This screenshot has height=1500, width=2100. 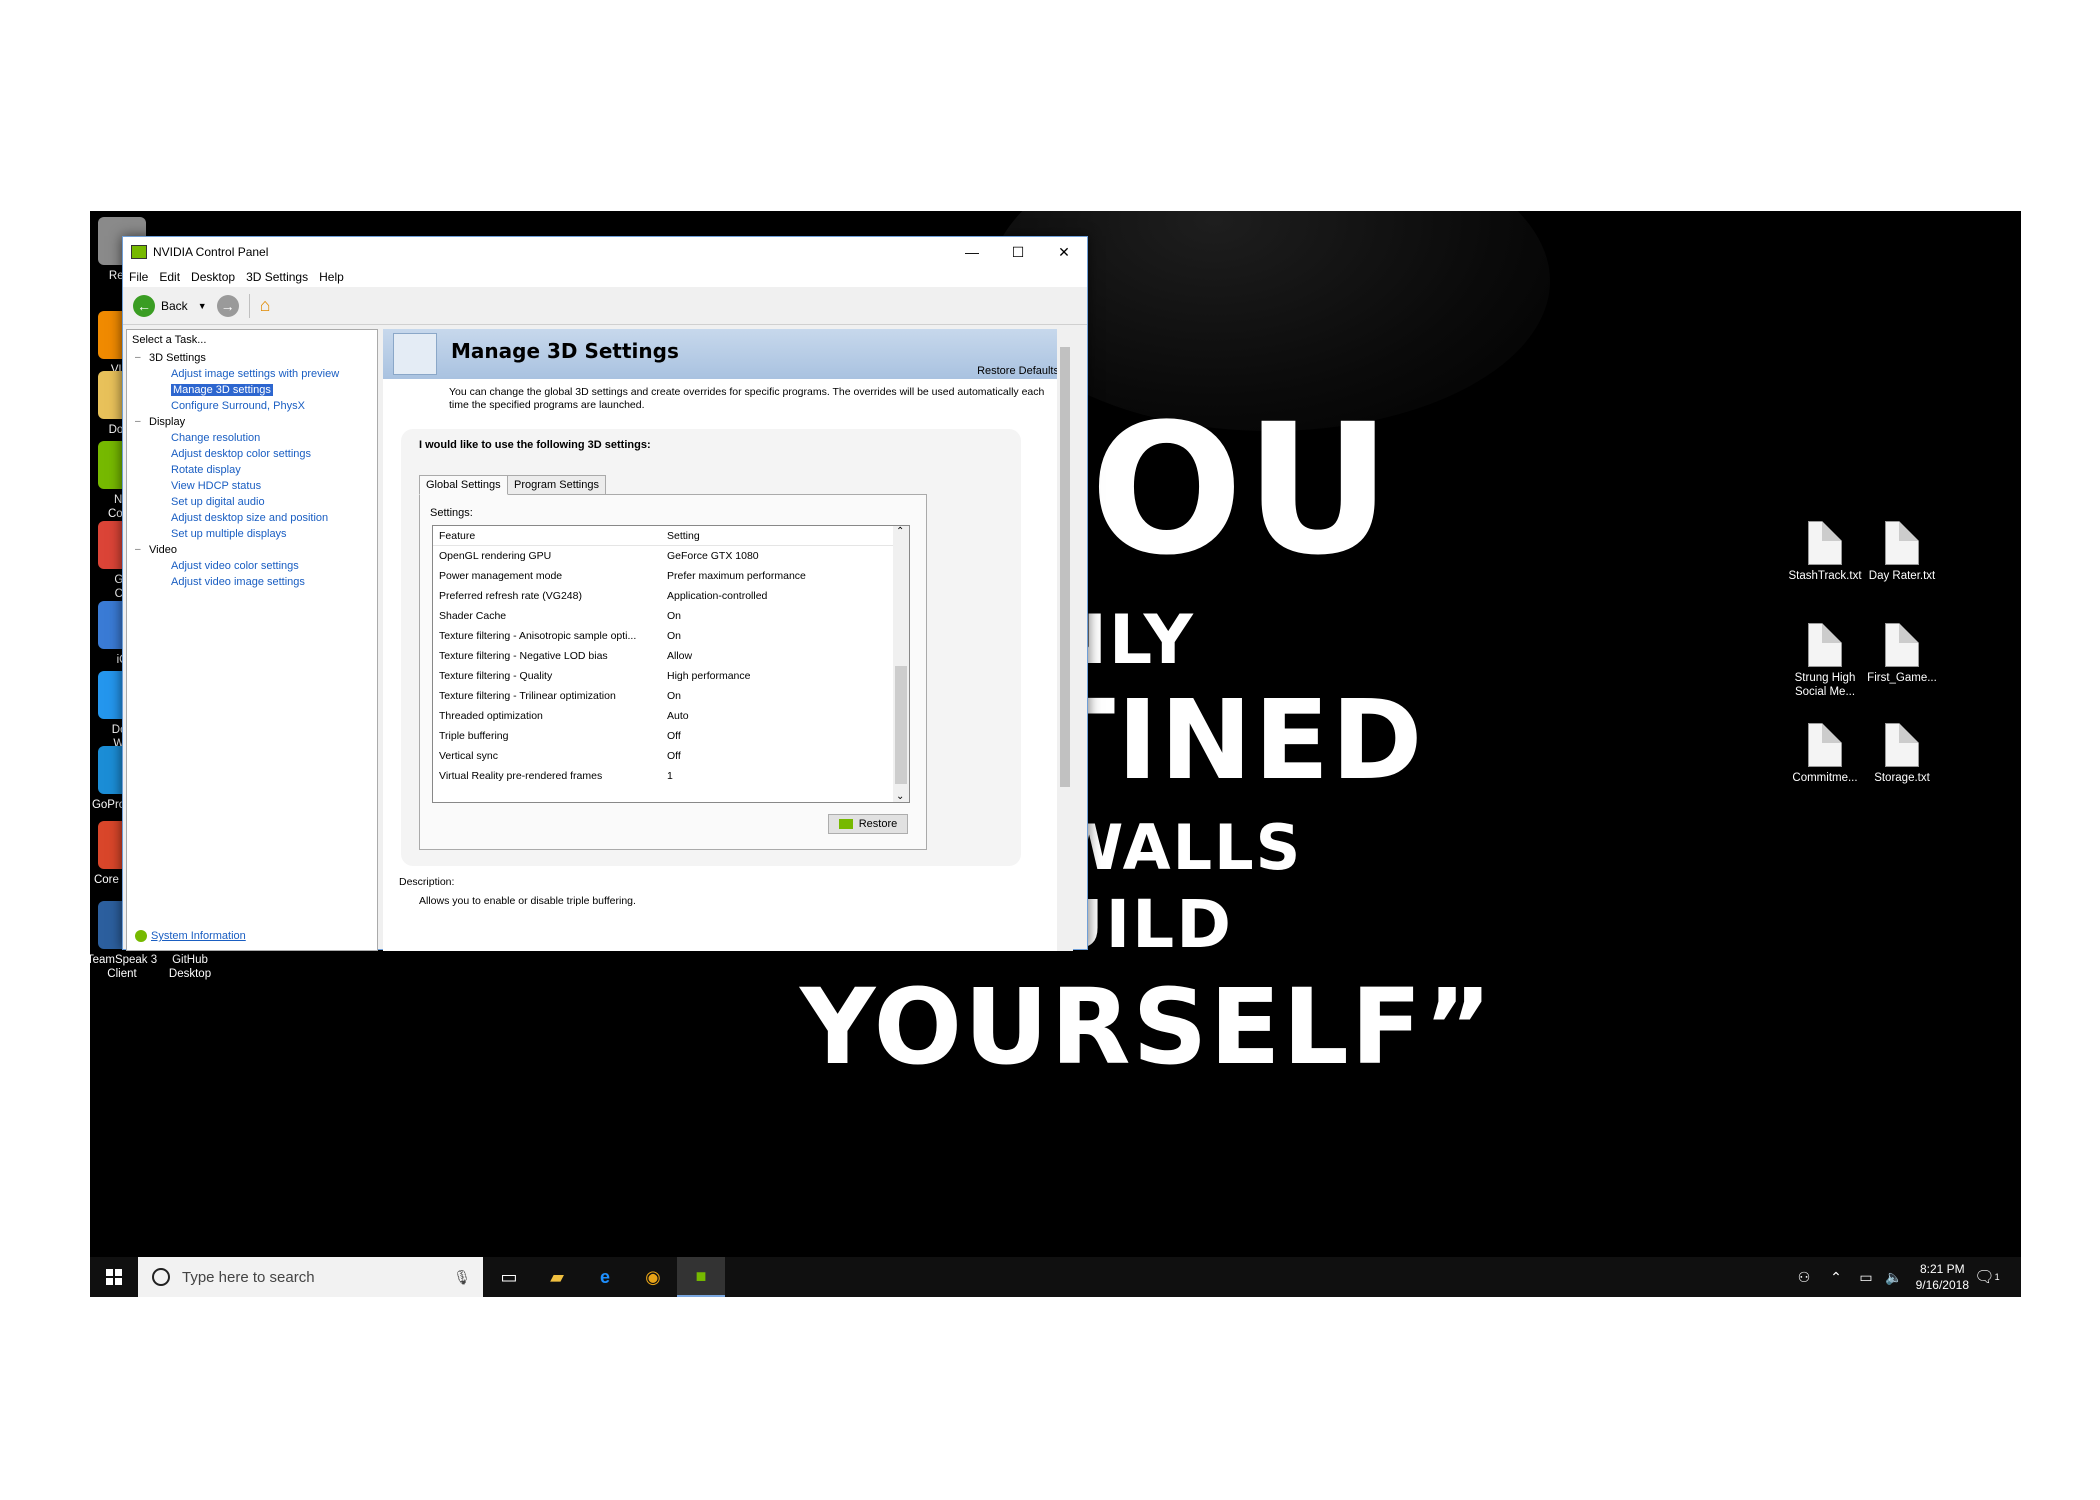 I want to click on tree-item-label: Manage 3D settings, so click(x=222, y=390).